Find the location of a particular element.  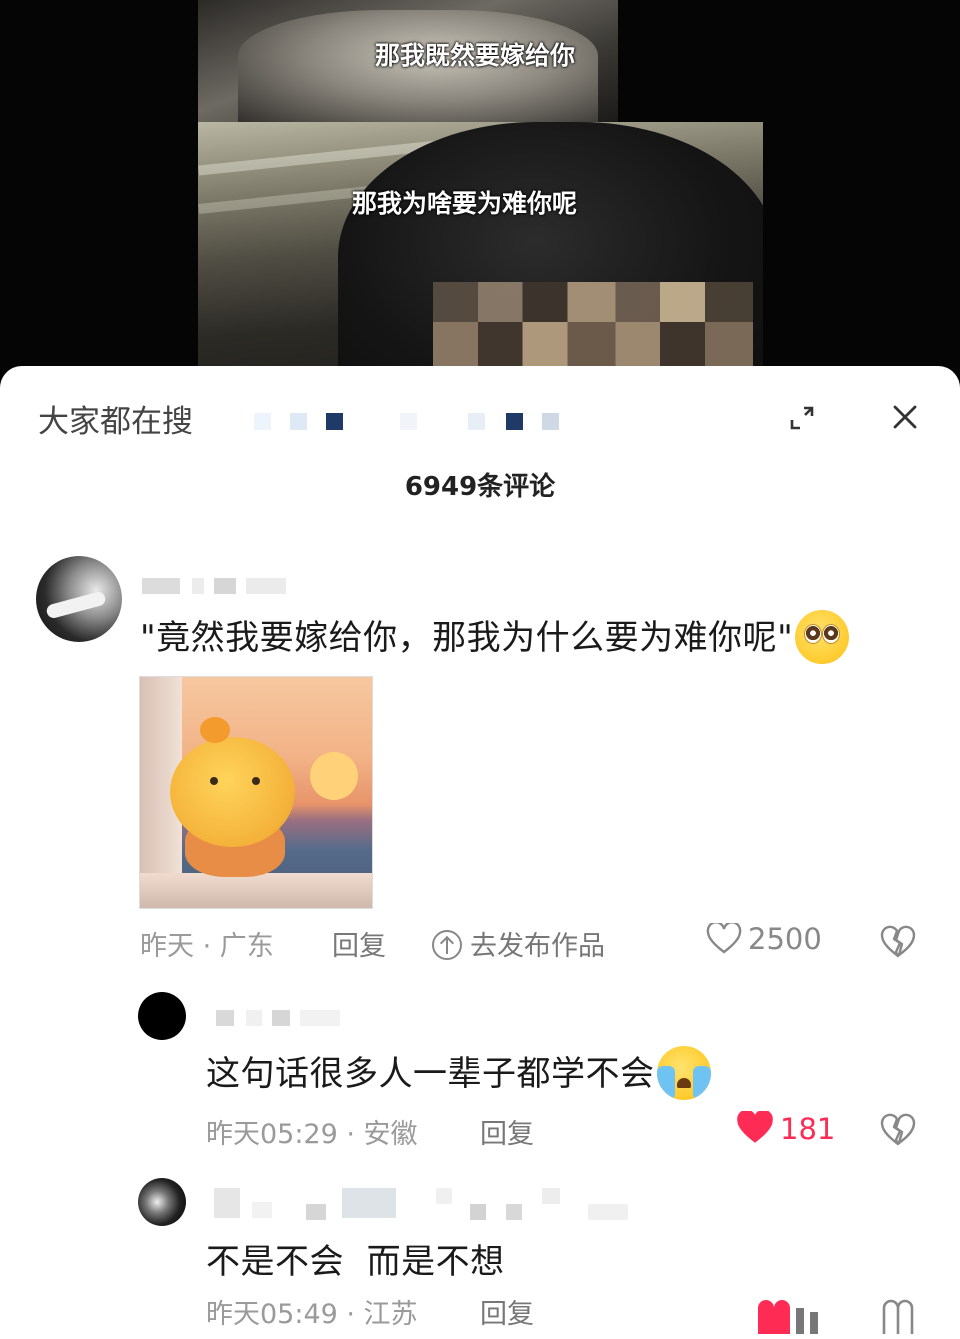

comment-body: 这句话很多人一辈子都学不会 is located at coordinates (430, 1074).